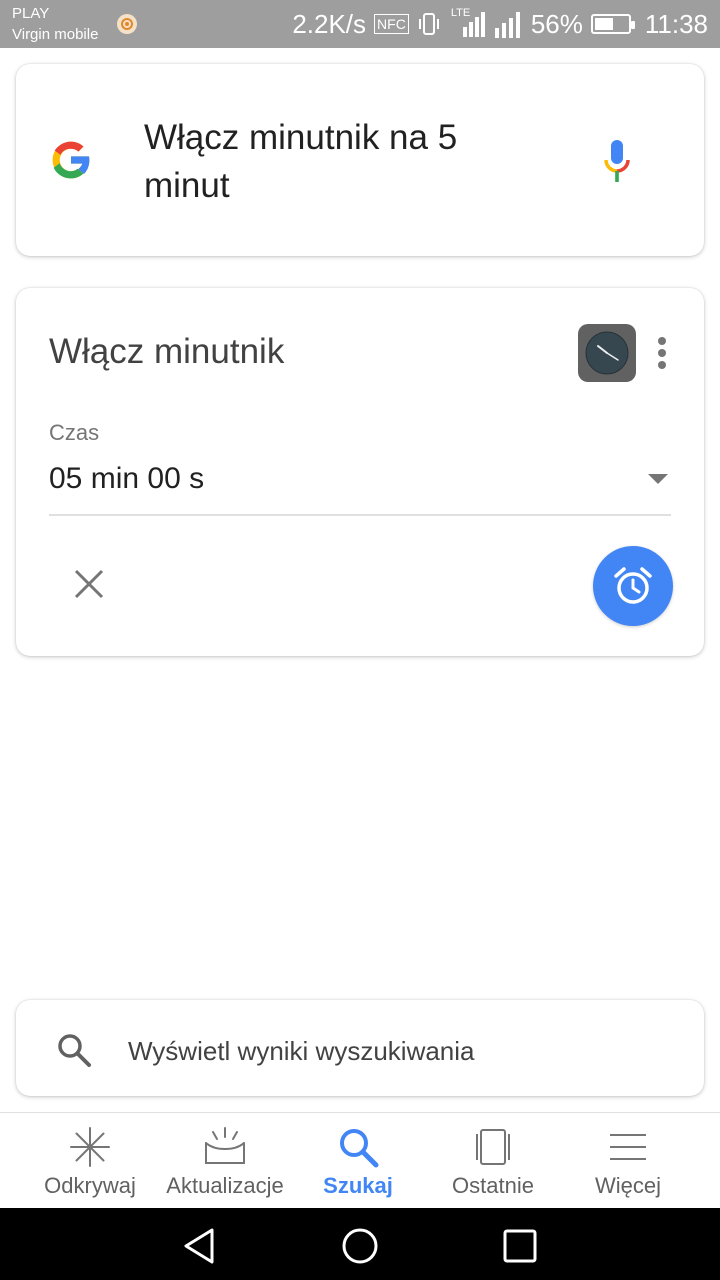  I want to click on clock-app-icon, so click(607, 353).